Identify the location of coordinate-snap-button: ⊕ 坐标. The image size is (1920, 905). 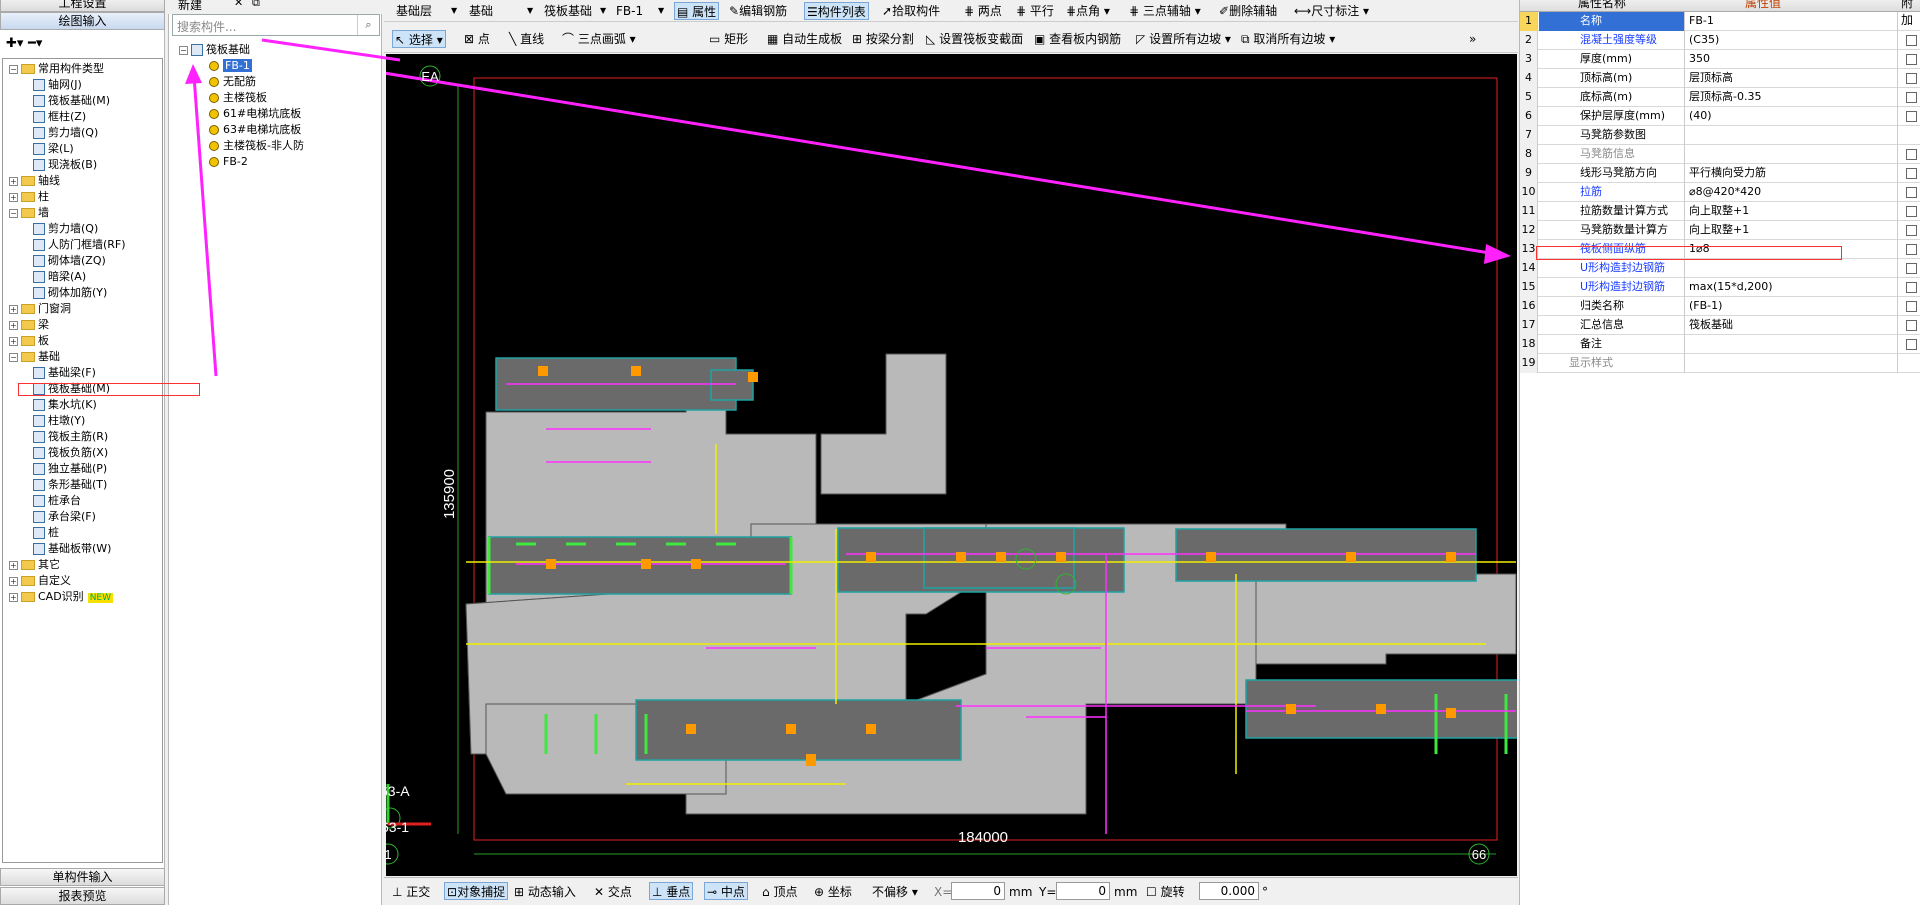
(833, 892).